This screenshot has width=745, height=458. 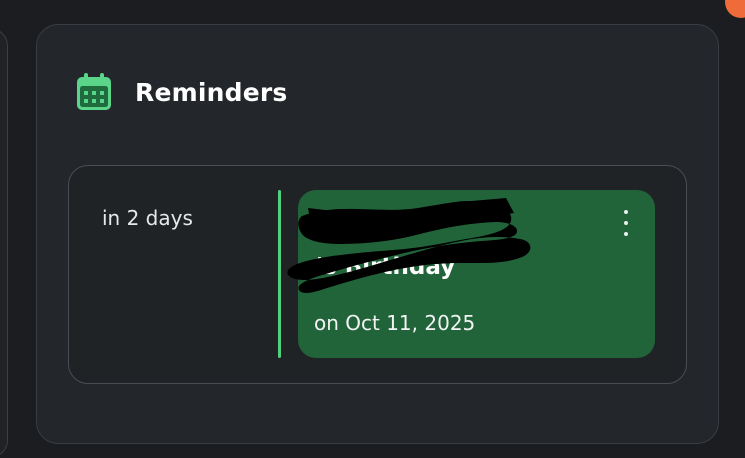 What do you see at coordinates (626, 212) in the screenshot?
I see `more-vertical-icon` at bounding box center [626, 212].